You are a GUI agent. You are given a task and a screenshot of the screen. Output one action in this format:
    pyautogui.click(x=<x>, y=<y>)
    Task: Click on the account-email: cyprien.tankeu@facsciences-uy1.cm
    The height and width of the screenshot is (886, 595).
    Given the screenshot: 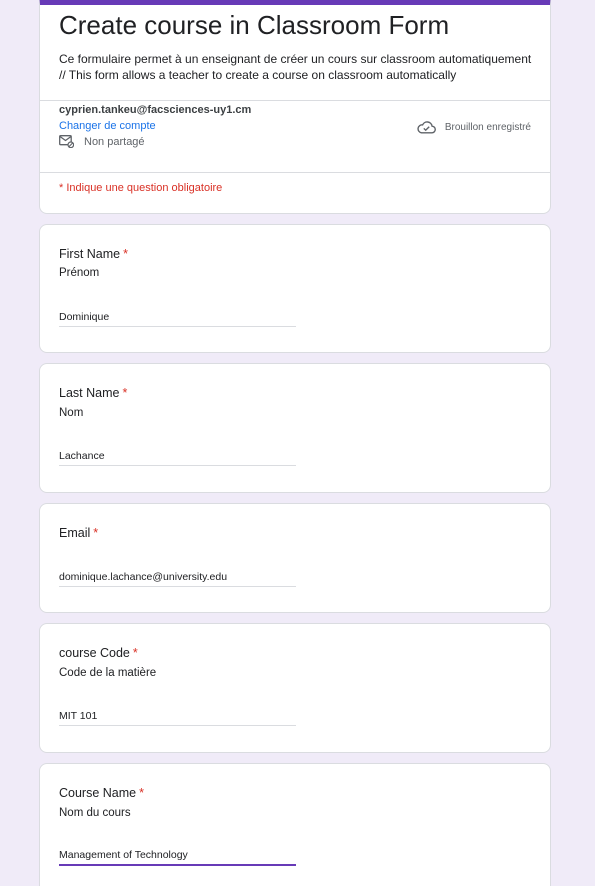 What is the action you would take?
    pyautogui.click(x=155, y=110)
    